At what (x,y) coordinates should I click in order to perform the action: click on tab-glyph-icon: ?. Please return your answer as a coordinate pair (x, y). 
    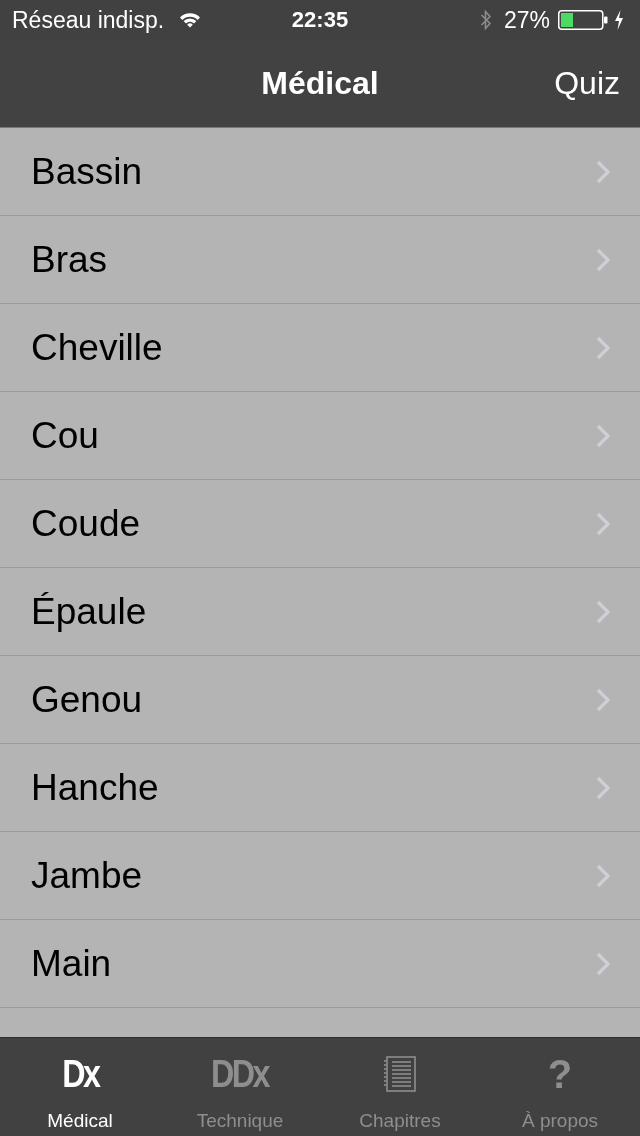
    Looking at the image, I should click on (560, 1074).